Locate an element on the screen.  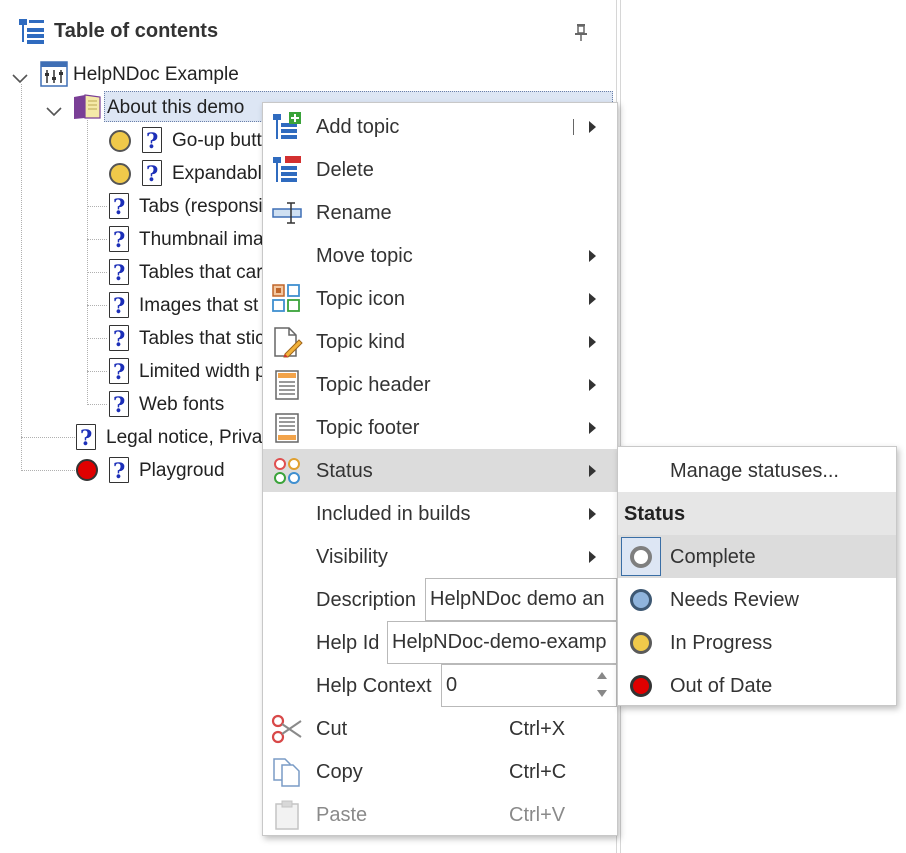
menu-description: Description HelpNDoc demo an is located at coordinates (440, 599).